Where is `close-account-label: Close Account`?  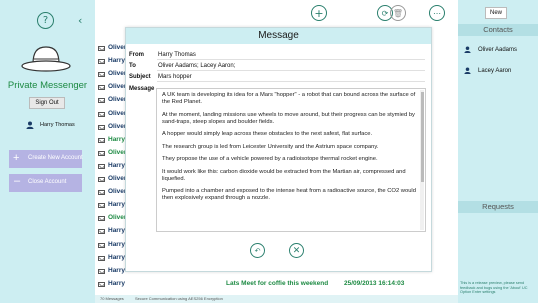 close-account-label: Close Account is located at coordinates (47, 182).